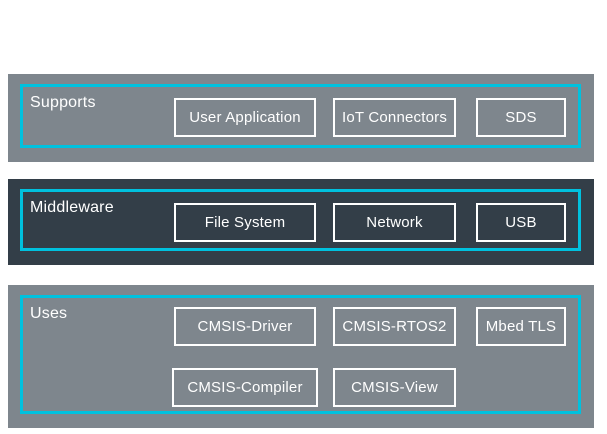 The height and width of the screenshot is (434, 607). I want to click on box-cmsis-view: CMSIS-View, so click(394, 387).